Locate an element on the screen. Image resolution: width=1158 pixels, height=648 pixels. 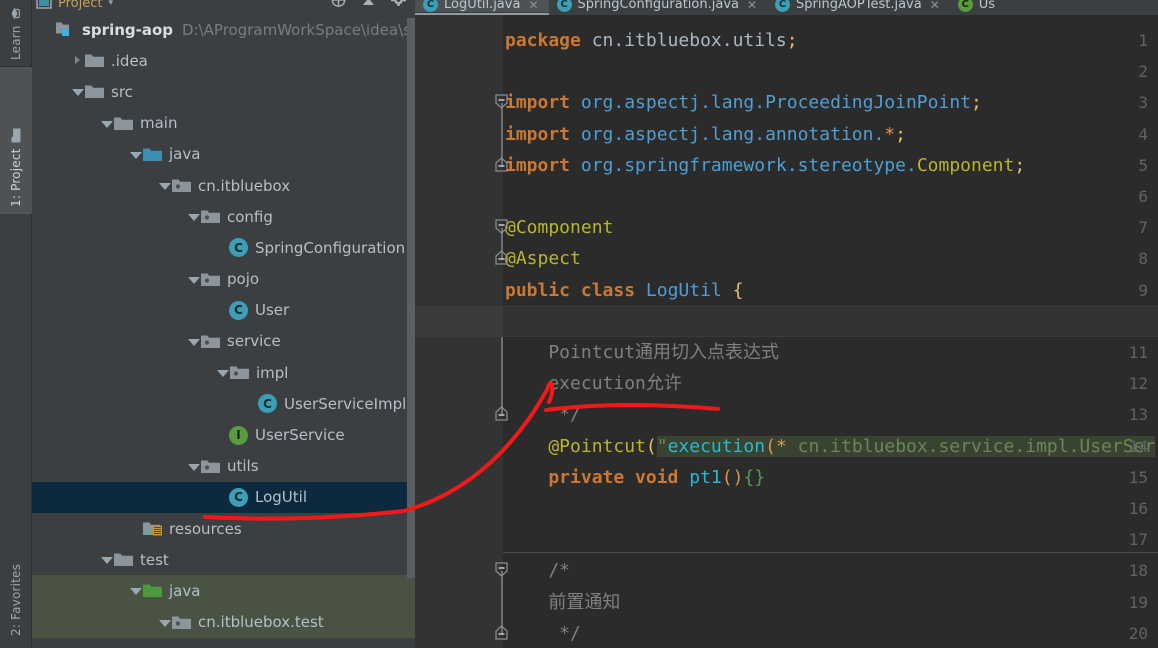
scroll-from-source-icon is located at coordinates (368, 6).